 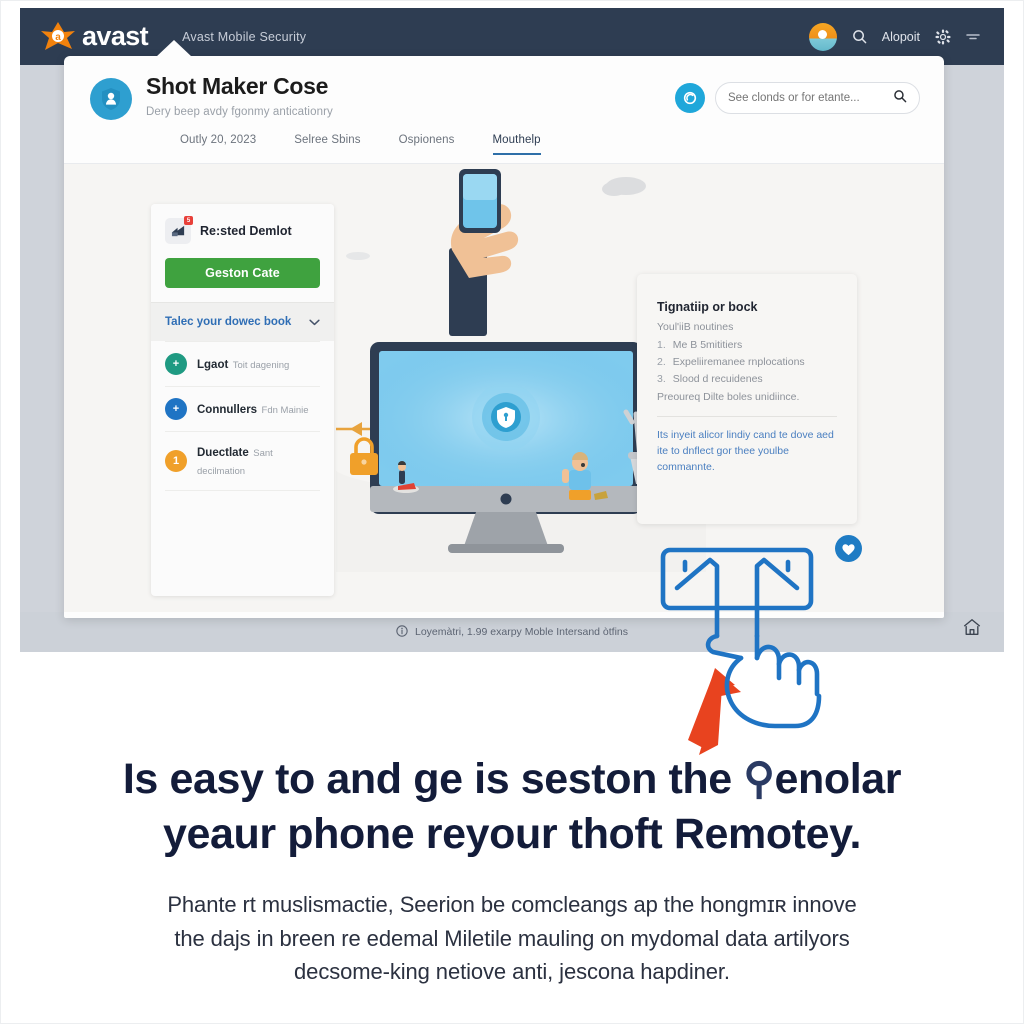 I want to click on list-item-text: Lgaot Toit dagening, so click(x=243, y=364).